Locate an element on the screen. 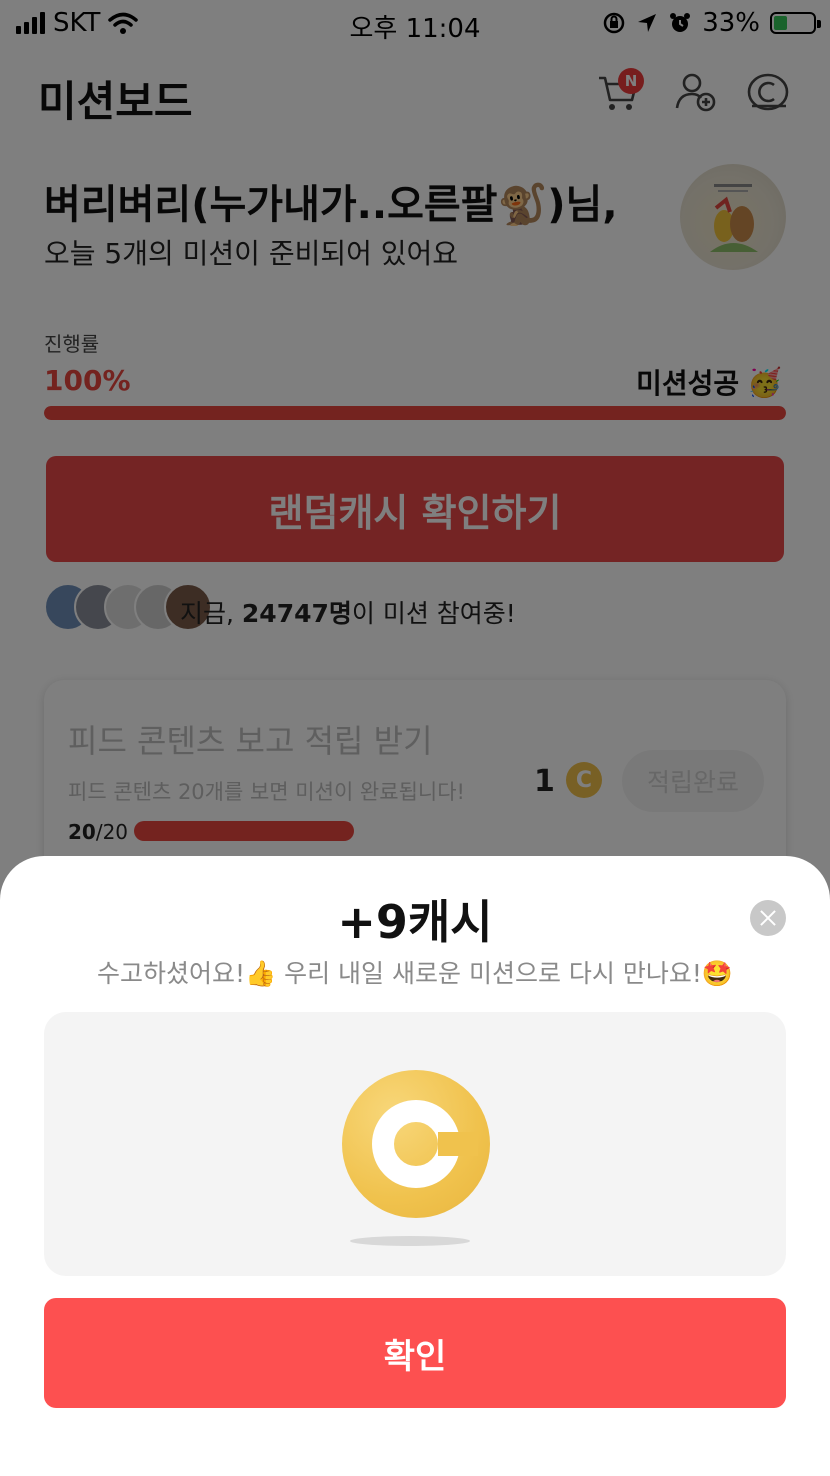  reward-title: +9캐시 is located at coordinates (415, 922).